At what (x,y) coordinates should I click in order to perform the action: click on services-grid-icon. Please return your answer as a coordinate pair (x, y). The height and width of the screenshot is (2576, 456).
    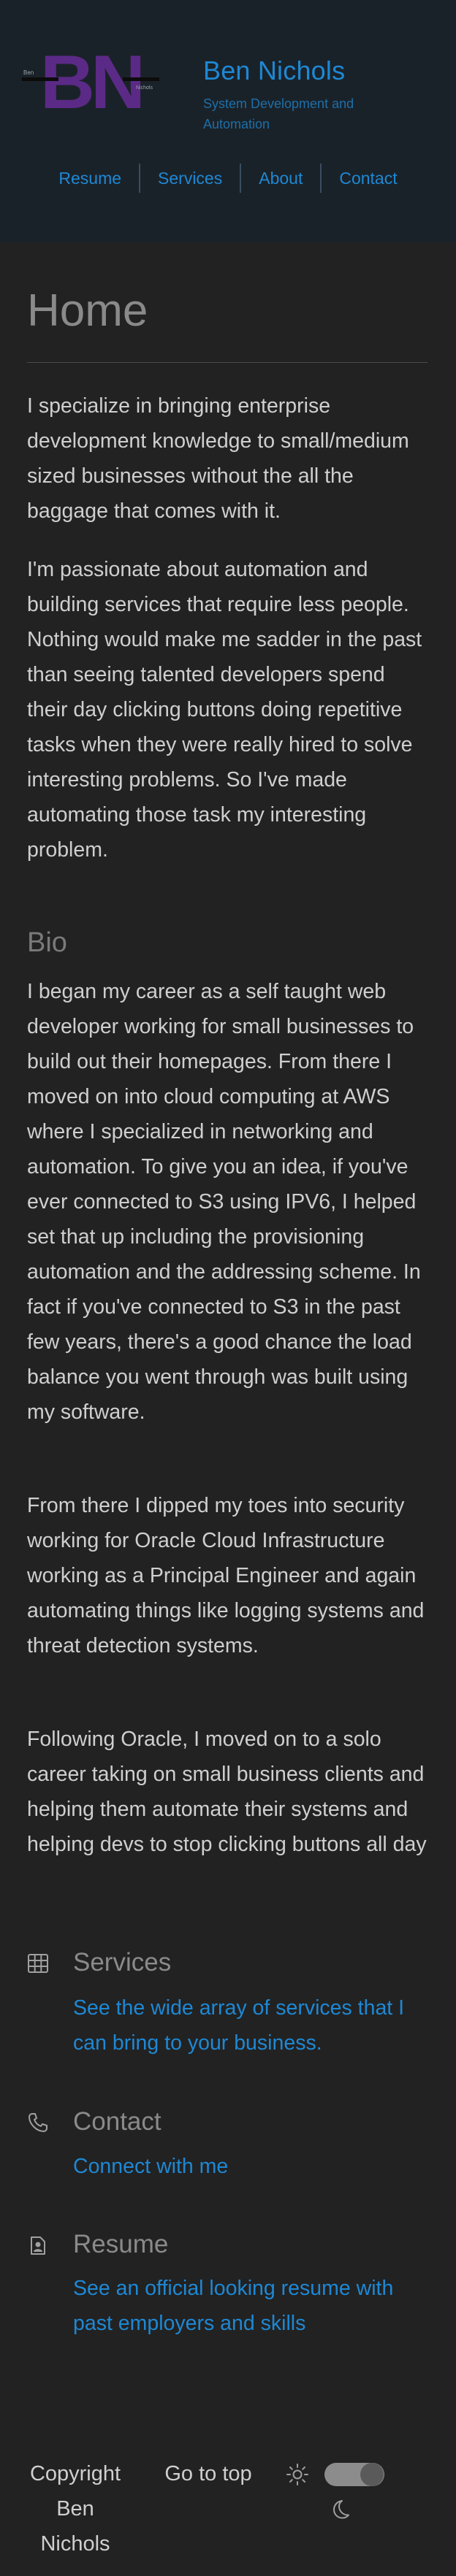
    Looking at the image, I should click on (38, 1964).